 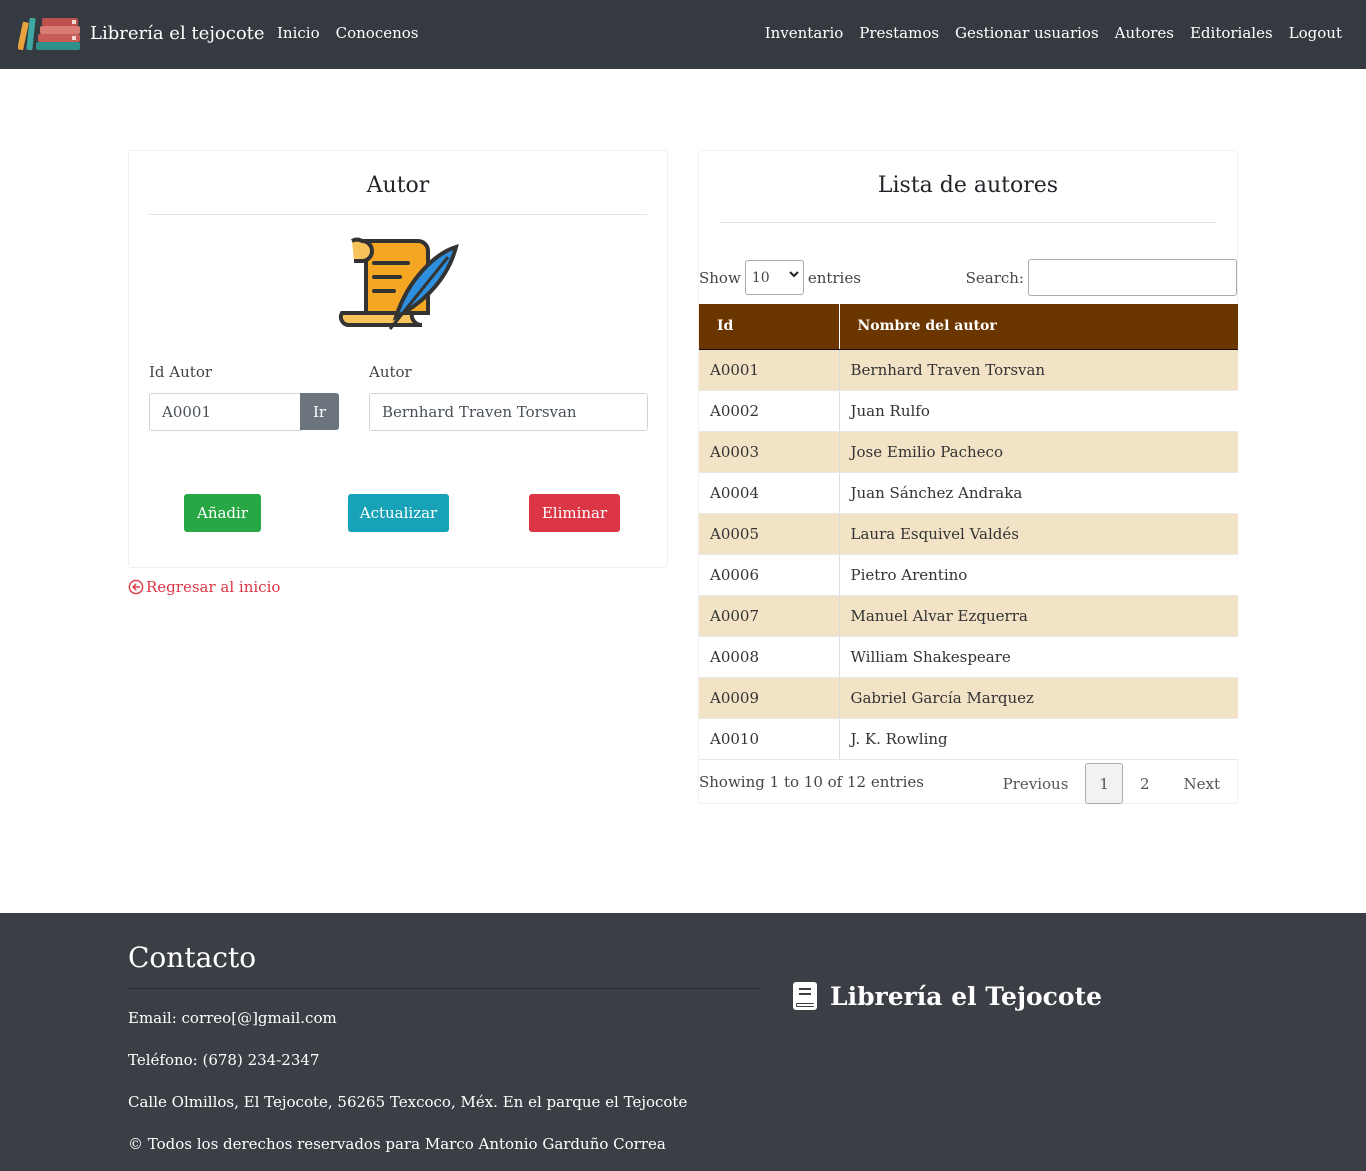 What do you see at coordinates (398, 513) in the screenshot?
I see `update-button: Actualizar` at bounding box center [398, 513].